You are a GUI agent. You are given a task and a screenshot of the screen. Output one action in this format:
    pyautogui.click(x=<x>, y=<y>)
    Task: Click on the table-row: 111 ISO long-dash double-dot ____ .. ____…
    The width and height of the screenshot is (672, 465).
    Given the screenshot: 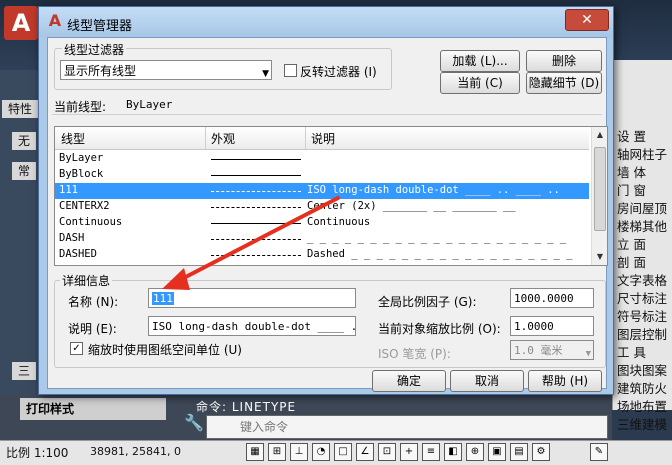 What is the action you would take?
    pyautogui.click(x=322, y=191)
    